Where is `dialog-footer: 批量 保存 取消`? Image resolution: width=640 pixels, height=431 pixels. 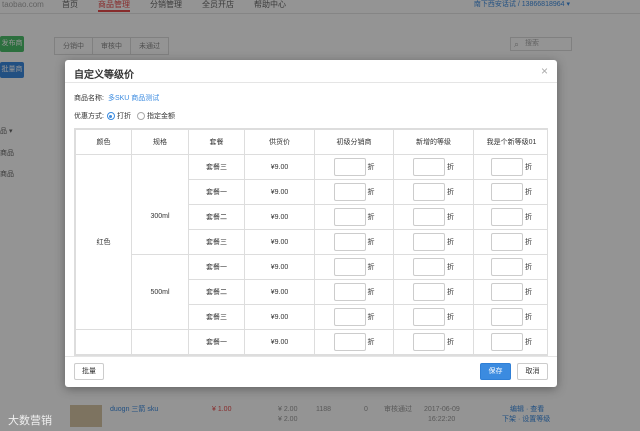
dialog-footer: 批量 保存 取消 is located at coordinates (311, 371).